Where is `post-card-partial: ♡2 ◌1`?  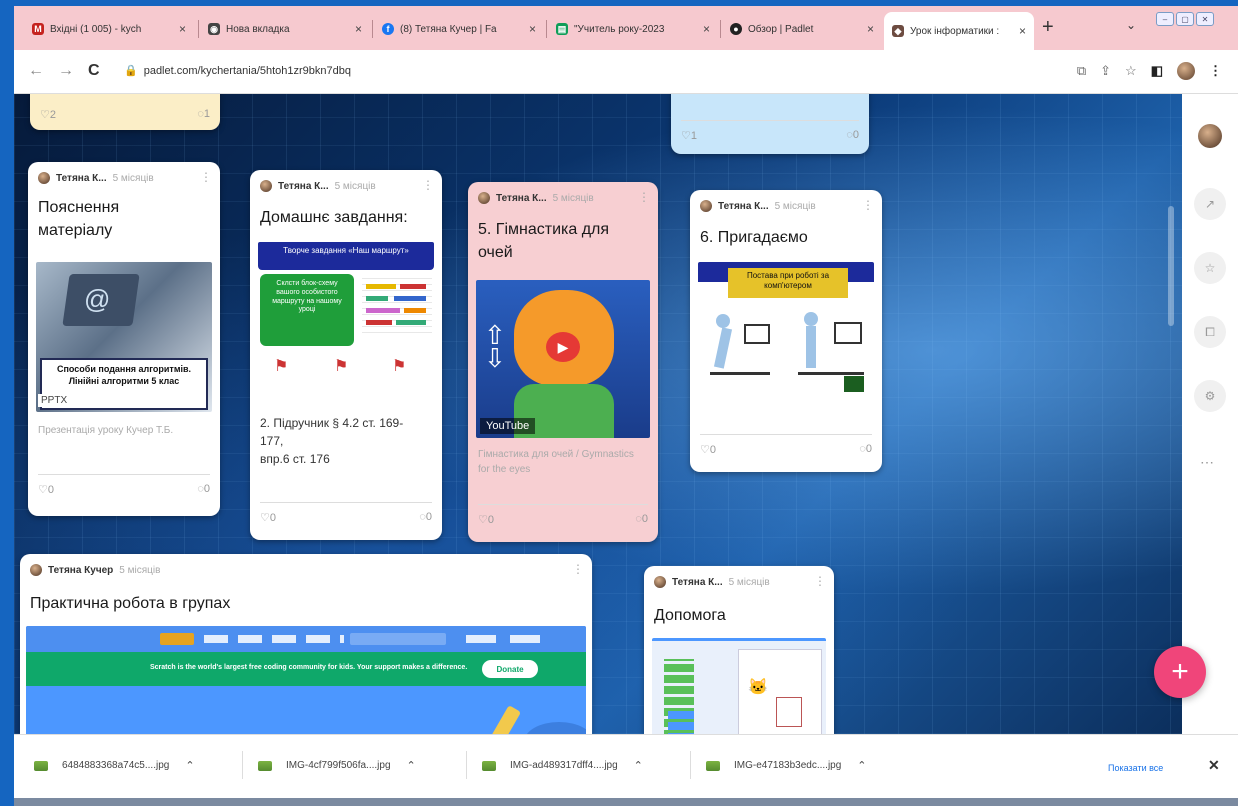
post-card-partial: ♡2 ◌1 is located at coordinates (125, 112).